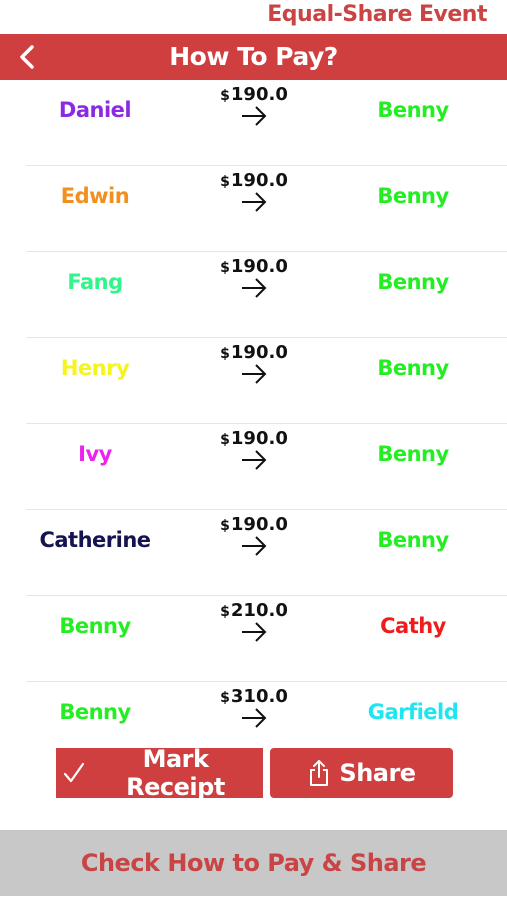  Describe the element at coordinates (95, 196) in the screenshot. I see `payer-name: Edwin` at that location.